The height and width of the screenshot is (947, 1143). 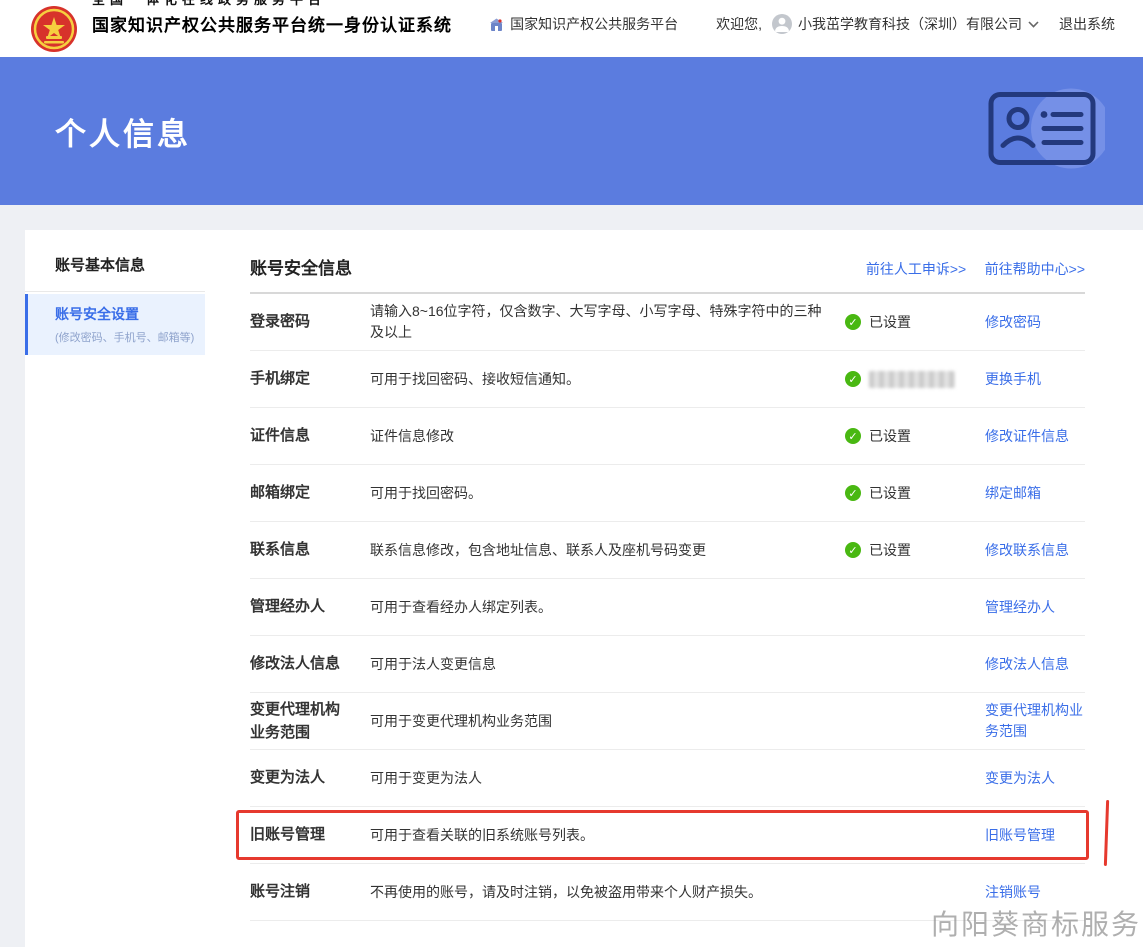 I want to click on row-label: 变更为法人, so click(x=288, y=778).